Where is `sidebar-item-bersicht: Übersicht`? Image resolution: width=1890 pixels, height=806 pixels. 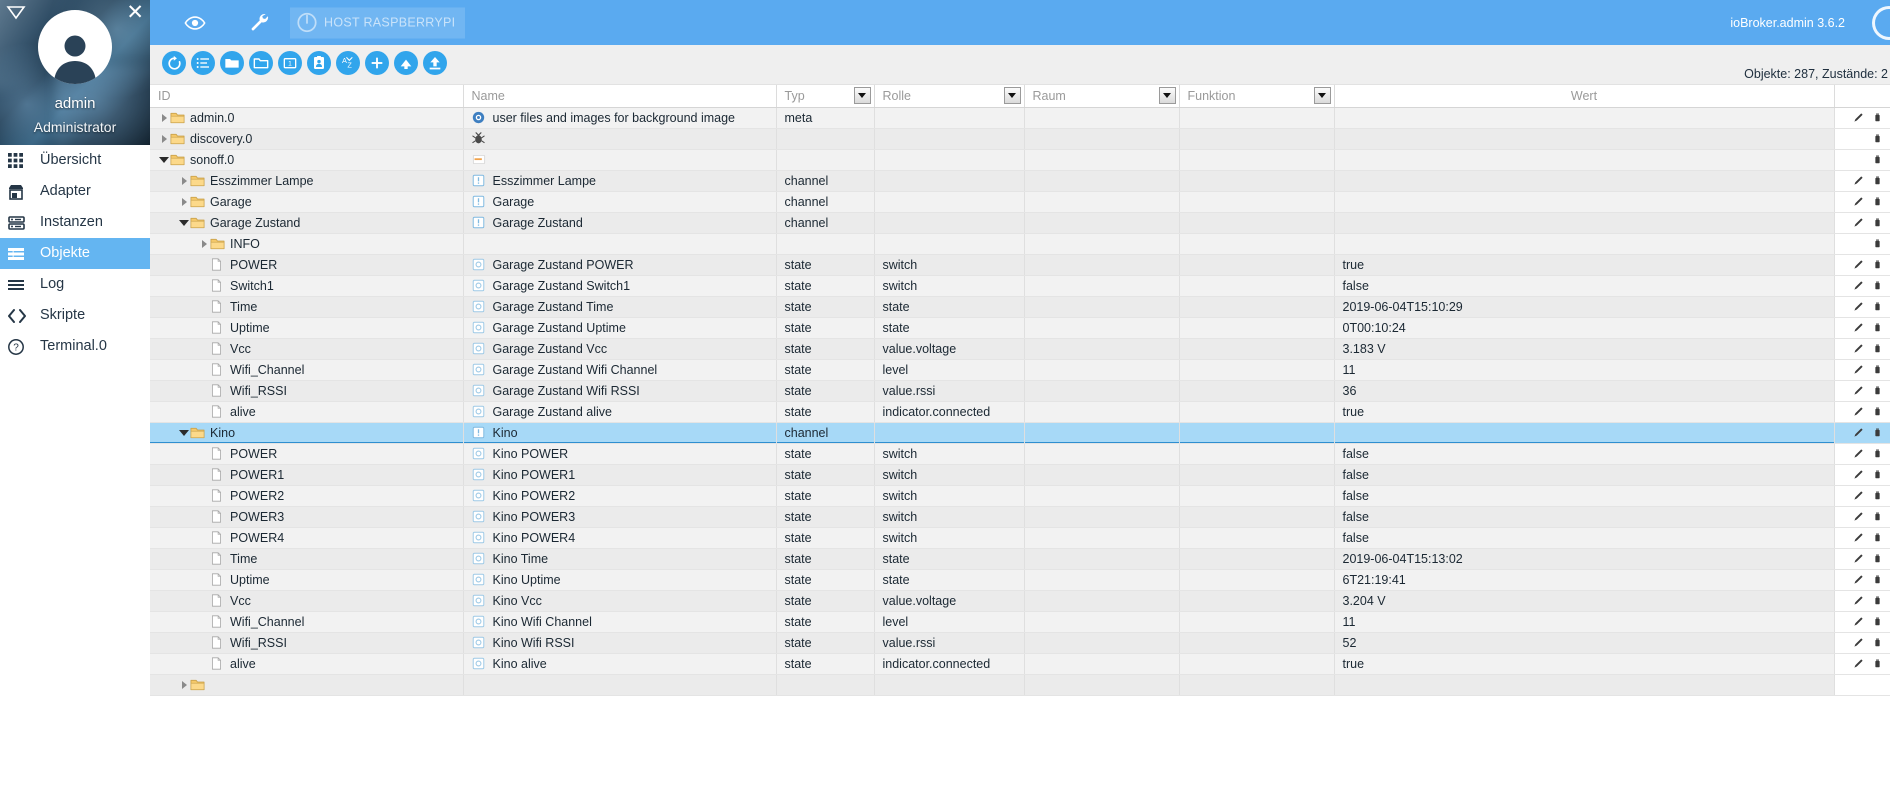
sidebar-item-bersicht: Übersicht is located at coordinates (75, 160).